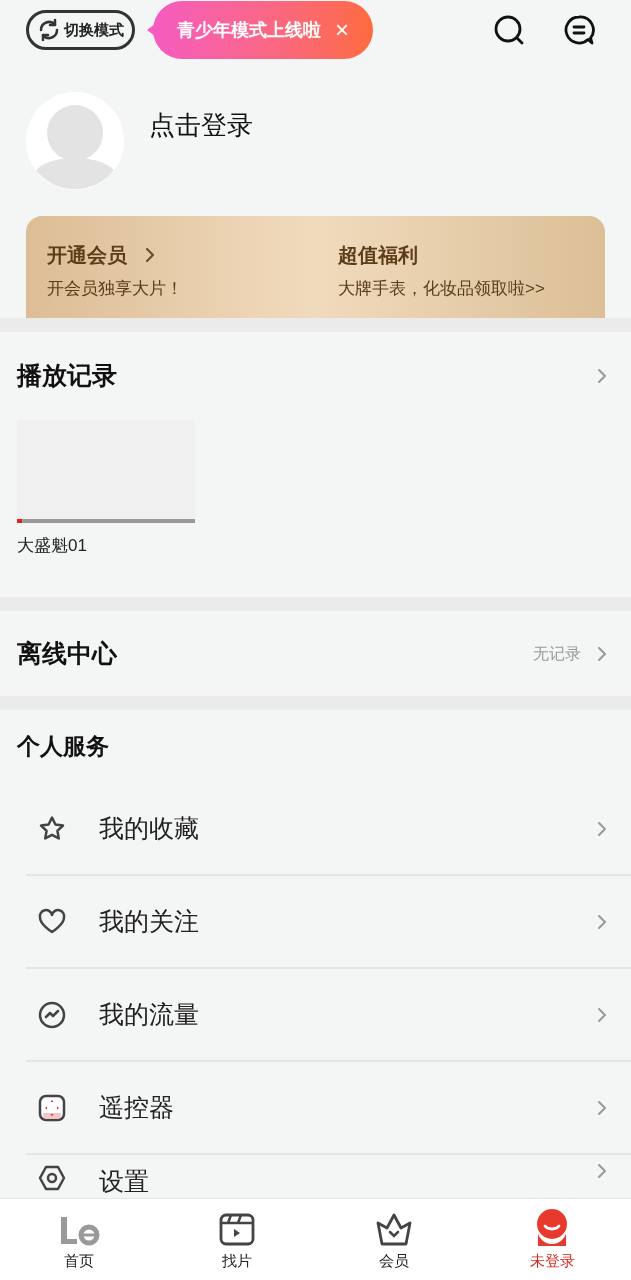 The width and height of the screenshot is (631, 1280). What do you see at coordinates (80, 30) in the screenshot?
I see `mode-switch-button: 切换模式` at bounding box center [80, 30].